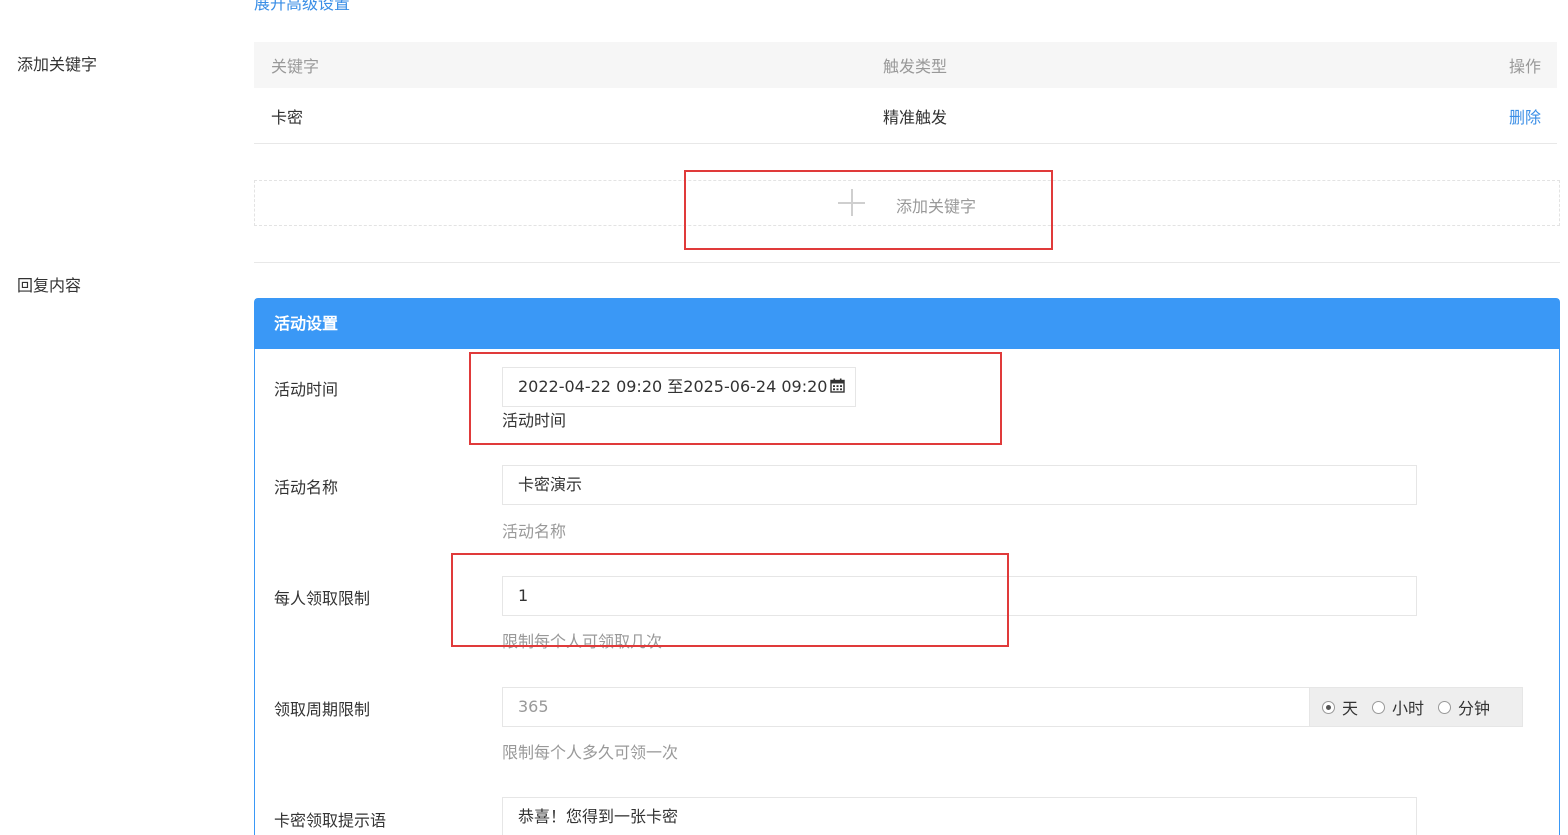  What do you see at coordinates (330, 820) in the screenshot?
I see `tip-message-label: 卡密领取提示语` at bounding box center [330, 820].